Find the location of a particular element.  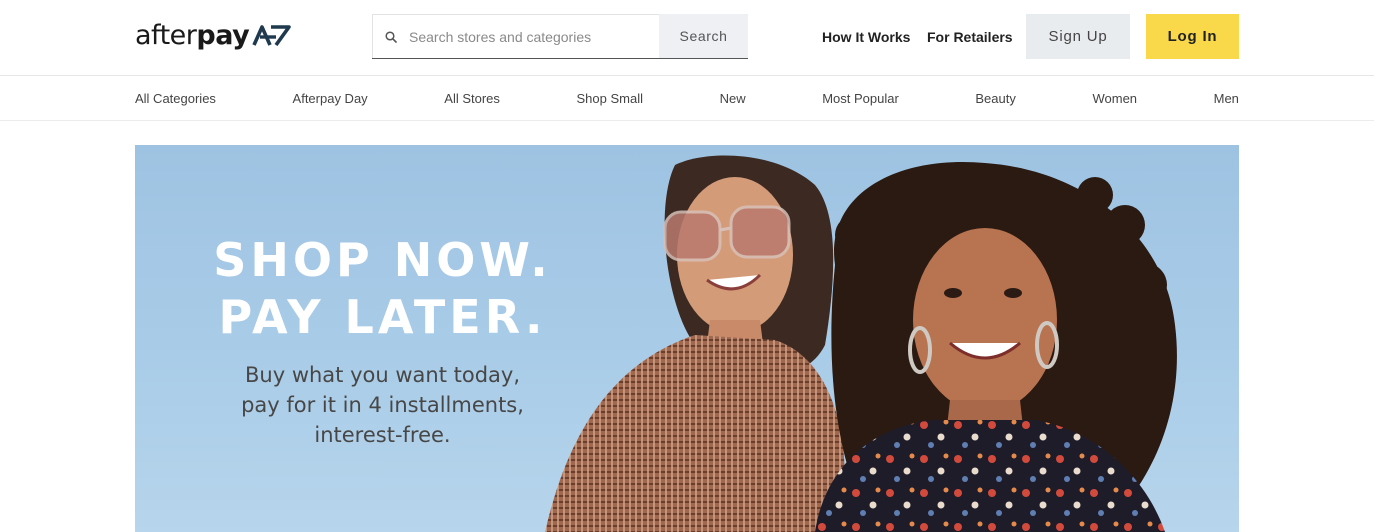

search-input is located at coordinates (529, 36).